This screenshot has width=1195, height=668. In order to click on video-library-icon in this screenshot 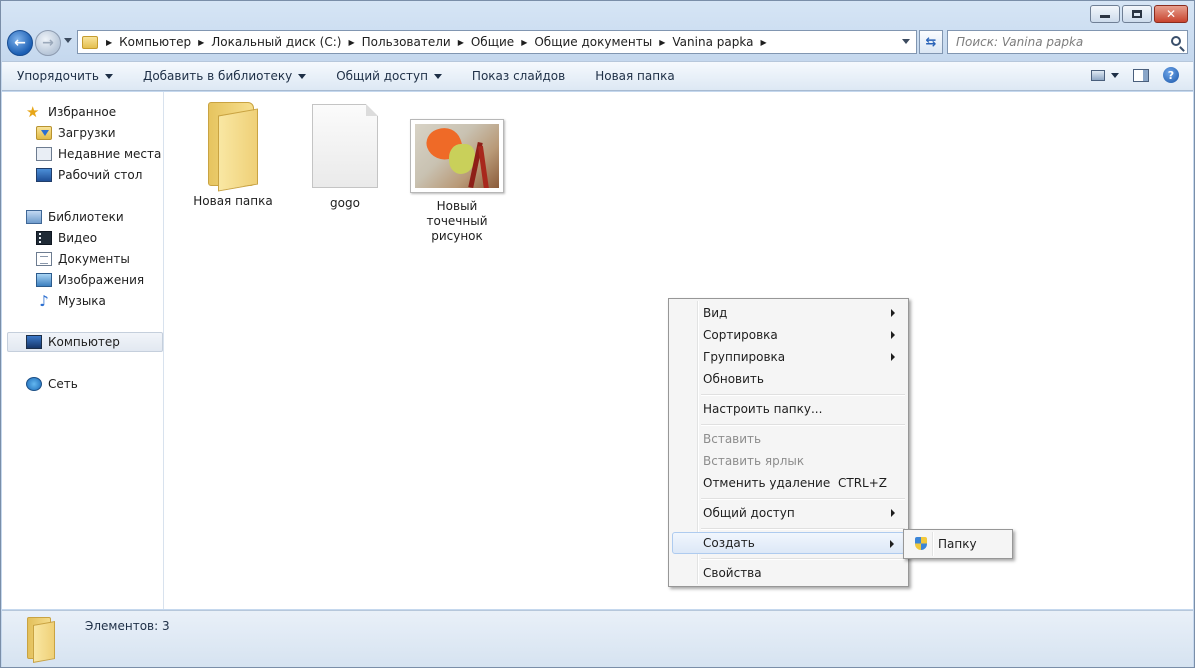, I will do `click(44, 238)`.